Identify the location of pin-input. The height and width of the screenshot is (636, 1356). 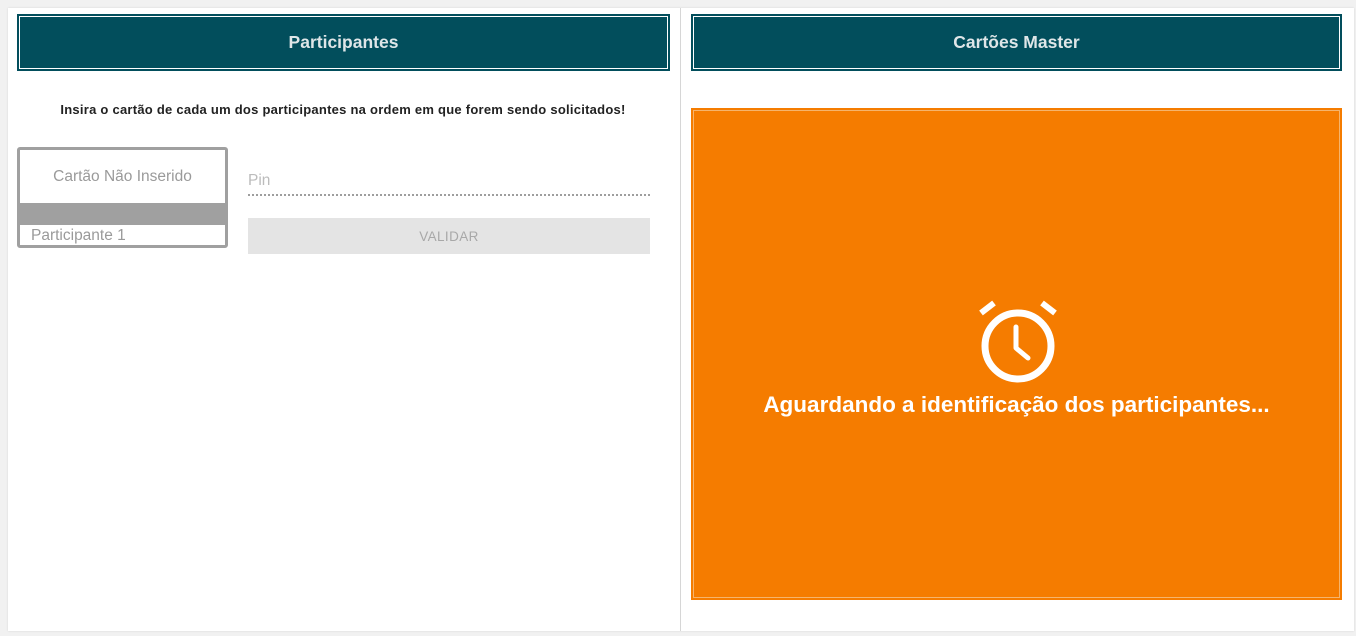
(449, 182).